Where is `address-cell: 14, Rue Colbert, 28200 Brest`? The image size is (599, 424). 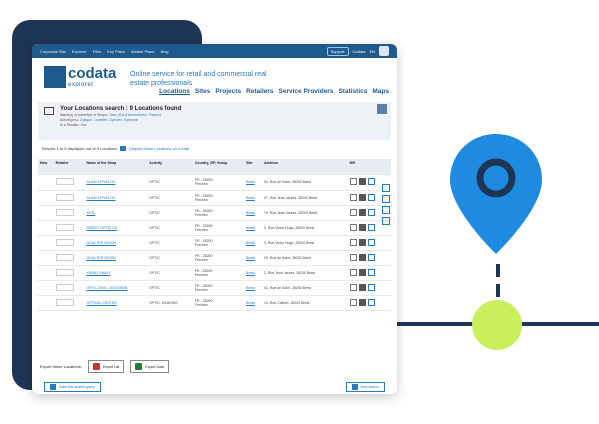
address-cell: 14, Rue Colbert, 28200 Brest is located at coordinates (301, 303).